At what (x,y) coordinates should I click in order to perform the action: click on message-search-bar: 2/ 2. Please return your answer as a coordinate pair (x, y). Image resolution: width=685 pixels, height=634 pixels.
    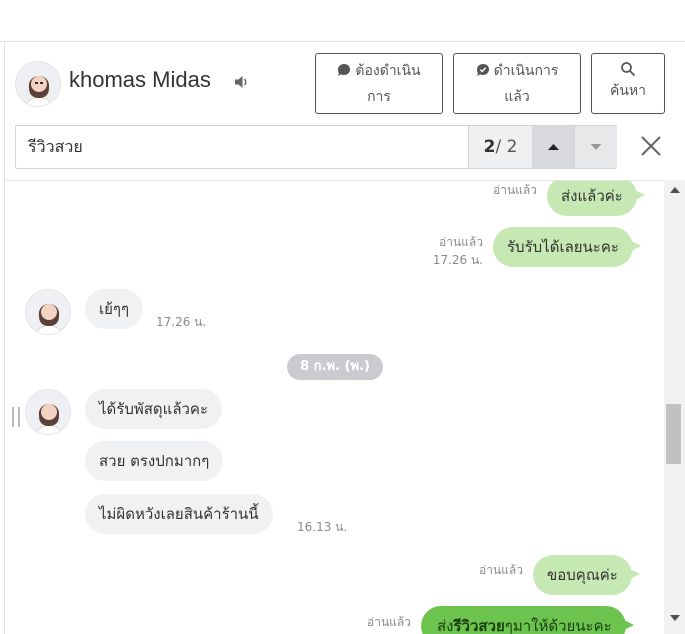
    Looking at the image, I should click on (316, 147).